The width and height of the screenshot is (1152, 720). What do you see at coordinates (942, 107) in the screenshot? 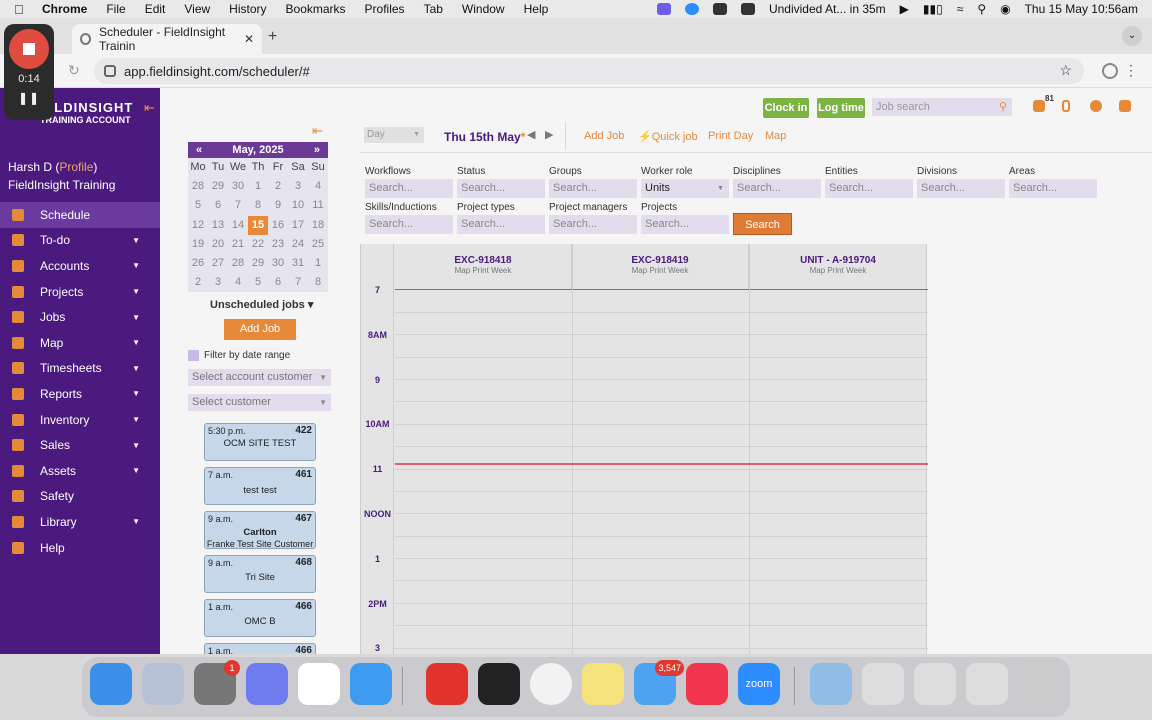
I see `job-search-input: Job search ⚲` at bounding box center [942, 107].